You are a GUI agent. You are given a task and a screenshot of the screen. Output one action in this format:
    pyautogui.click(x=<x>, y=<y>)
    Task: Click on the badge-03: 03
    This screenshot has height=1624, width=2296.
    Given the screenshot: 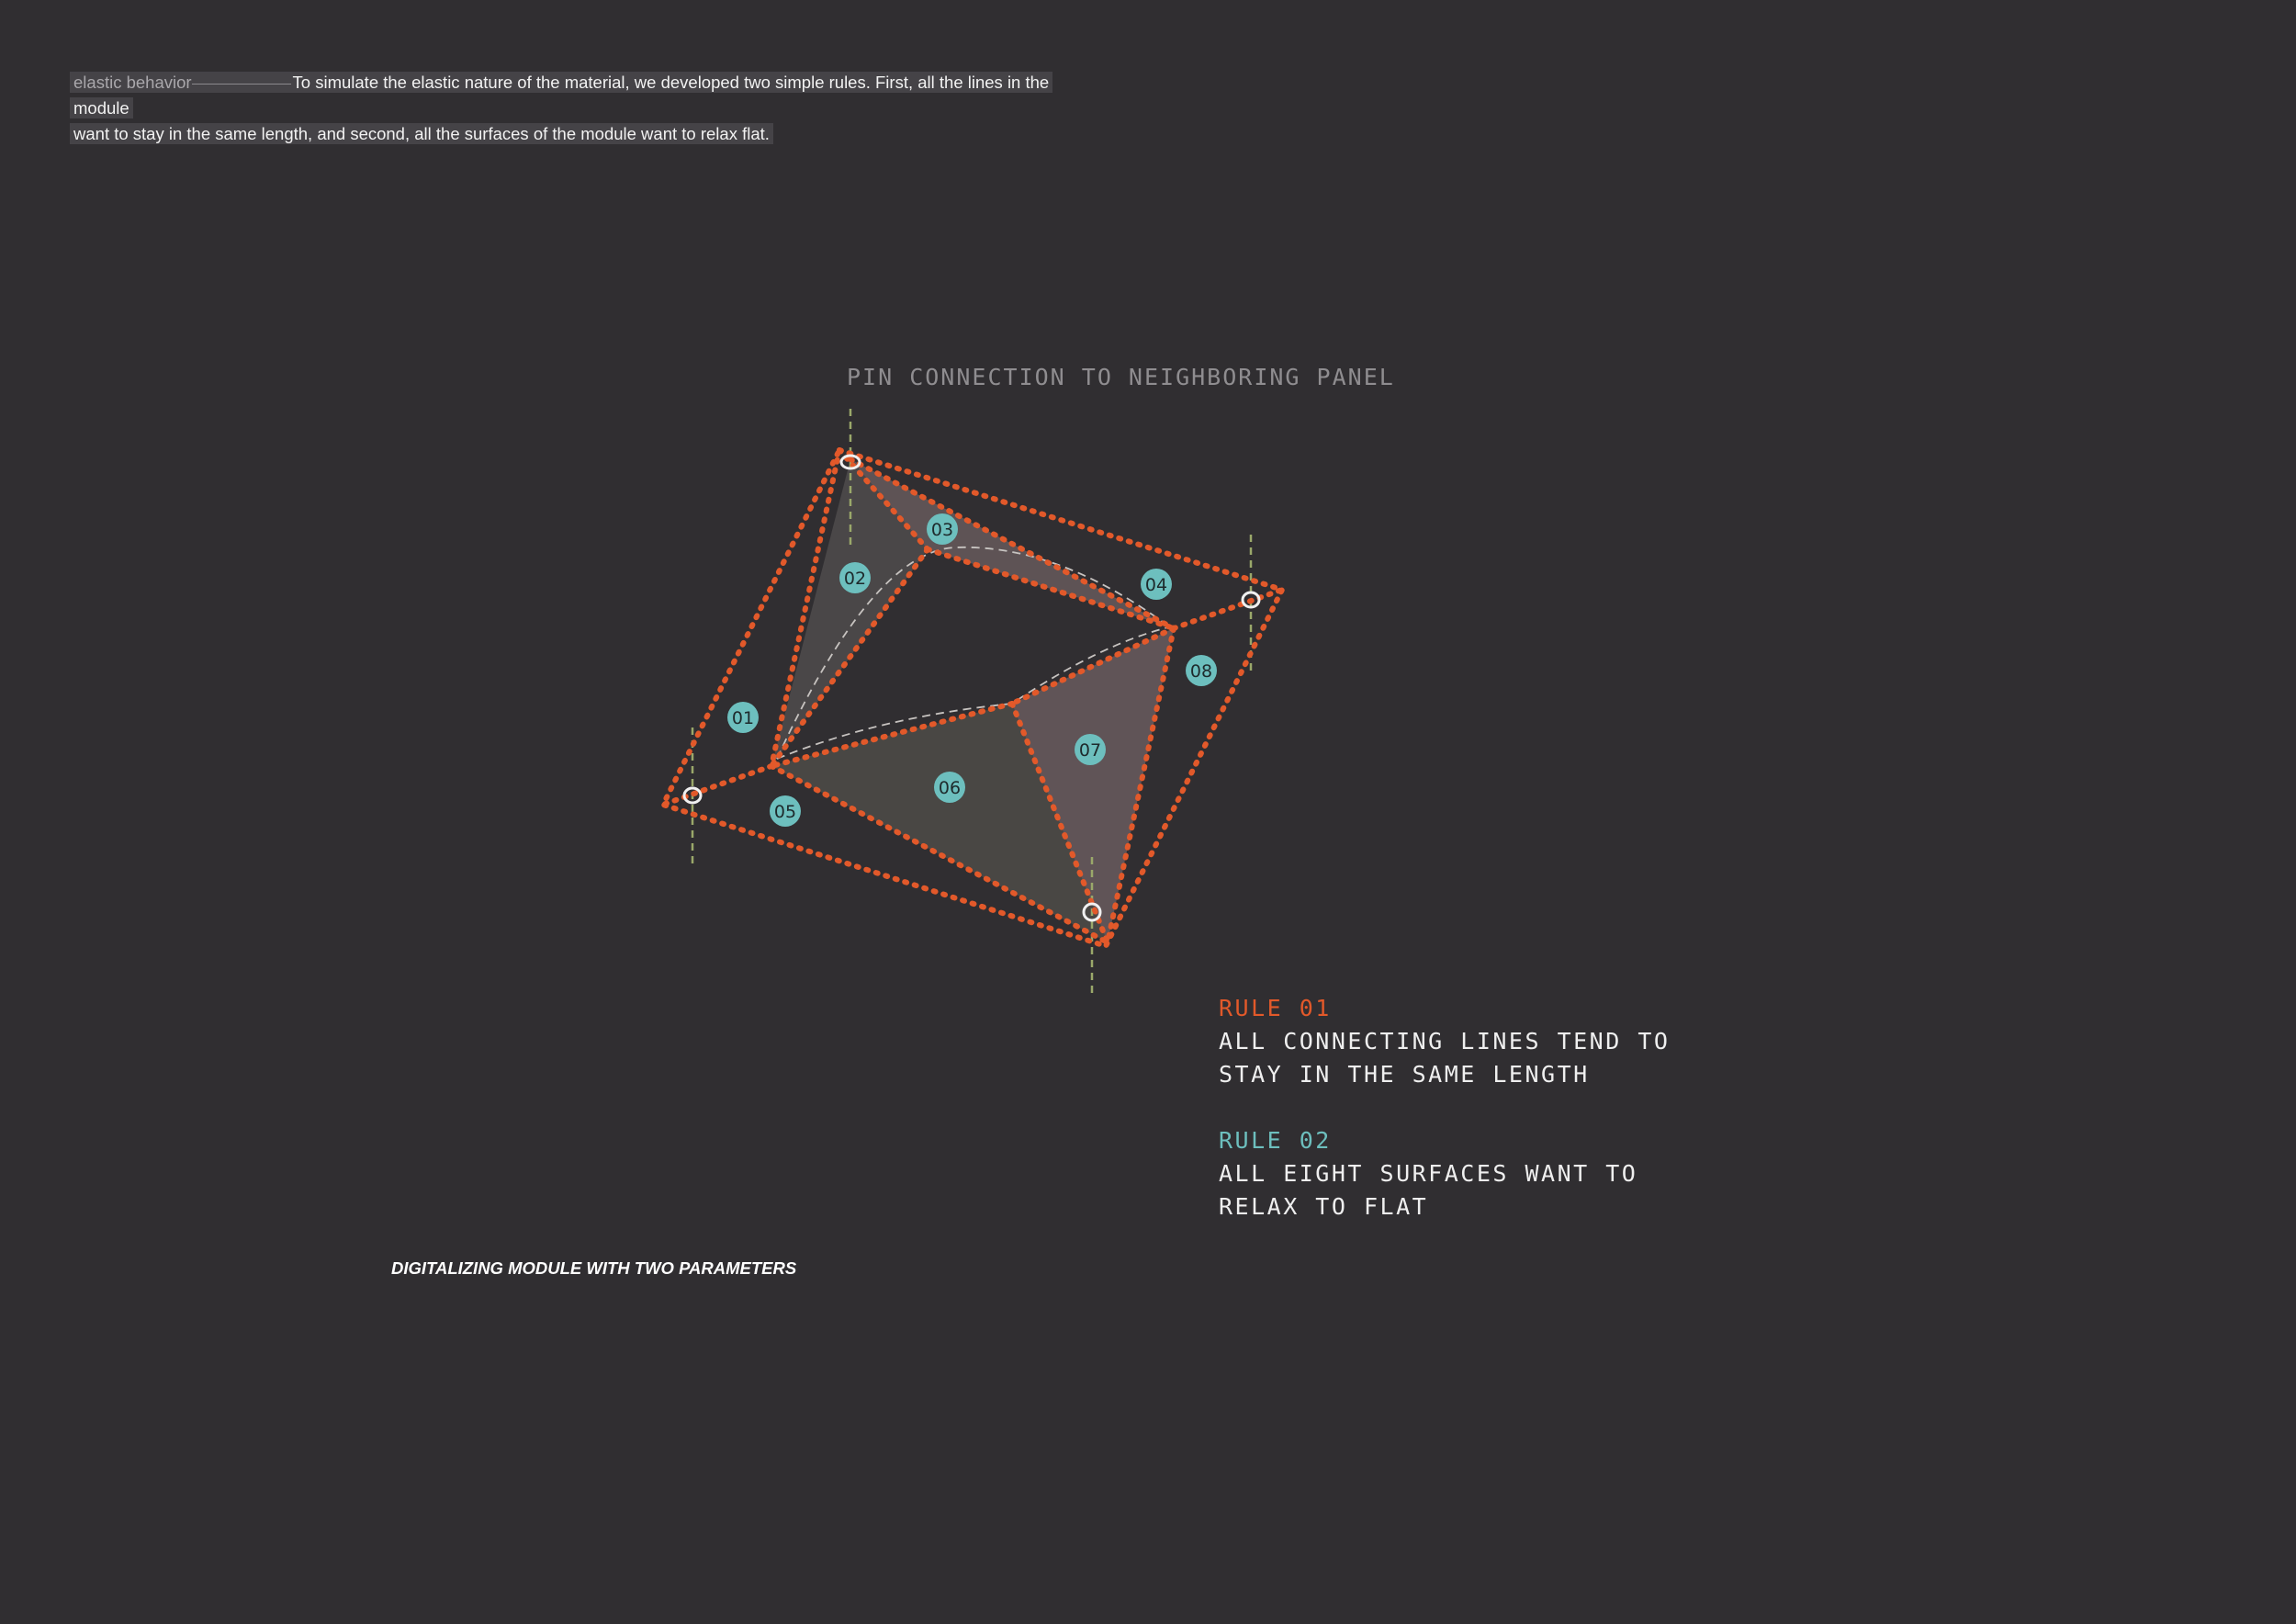 What is the action you would take?
    pyautogui.click(x=943, y=529)
    